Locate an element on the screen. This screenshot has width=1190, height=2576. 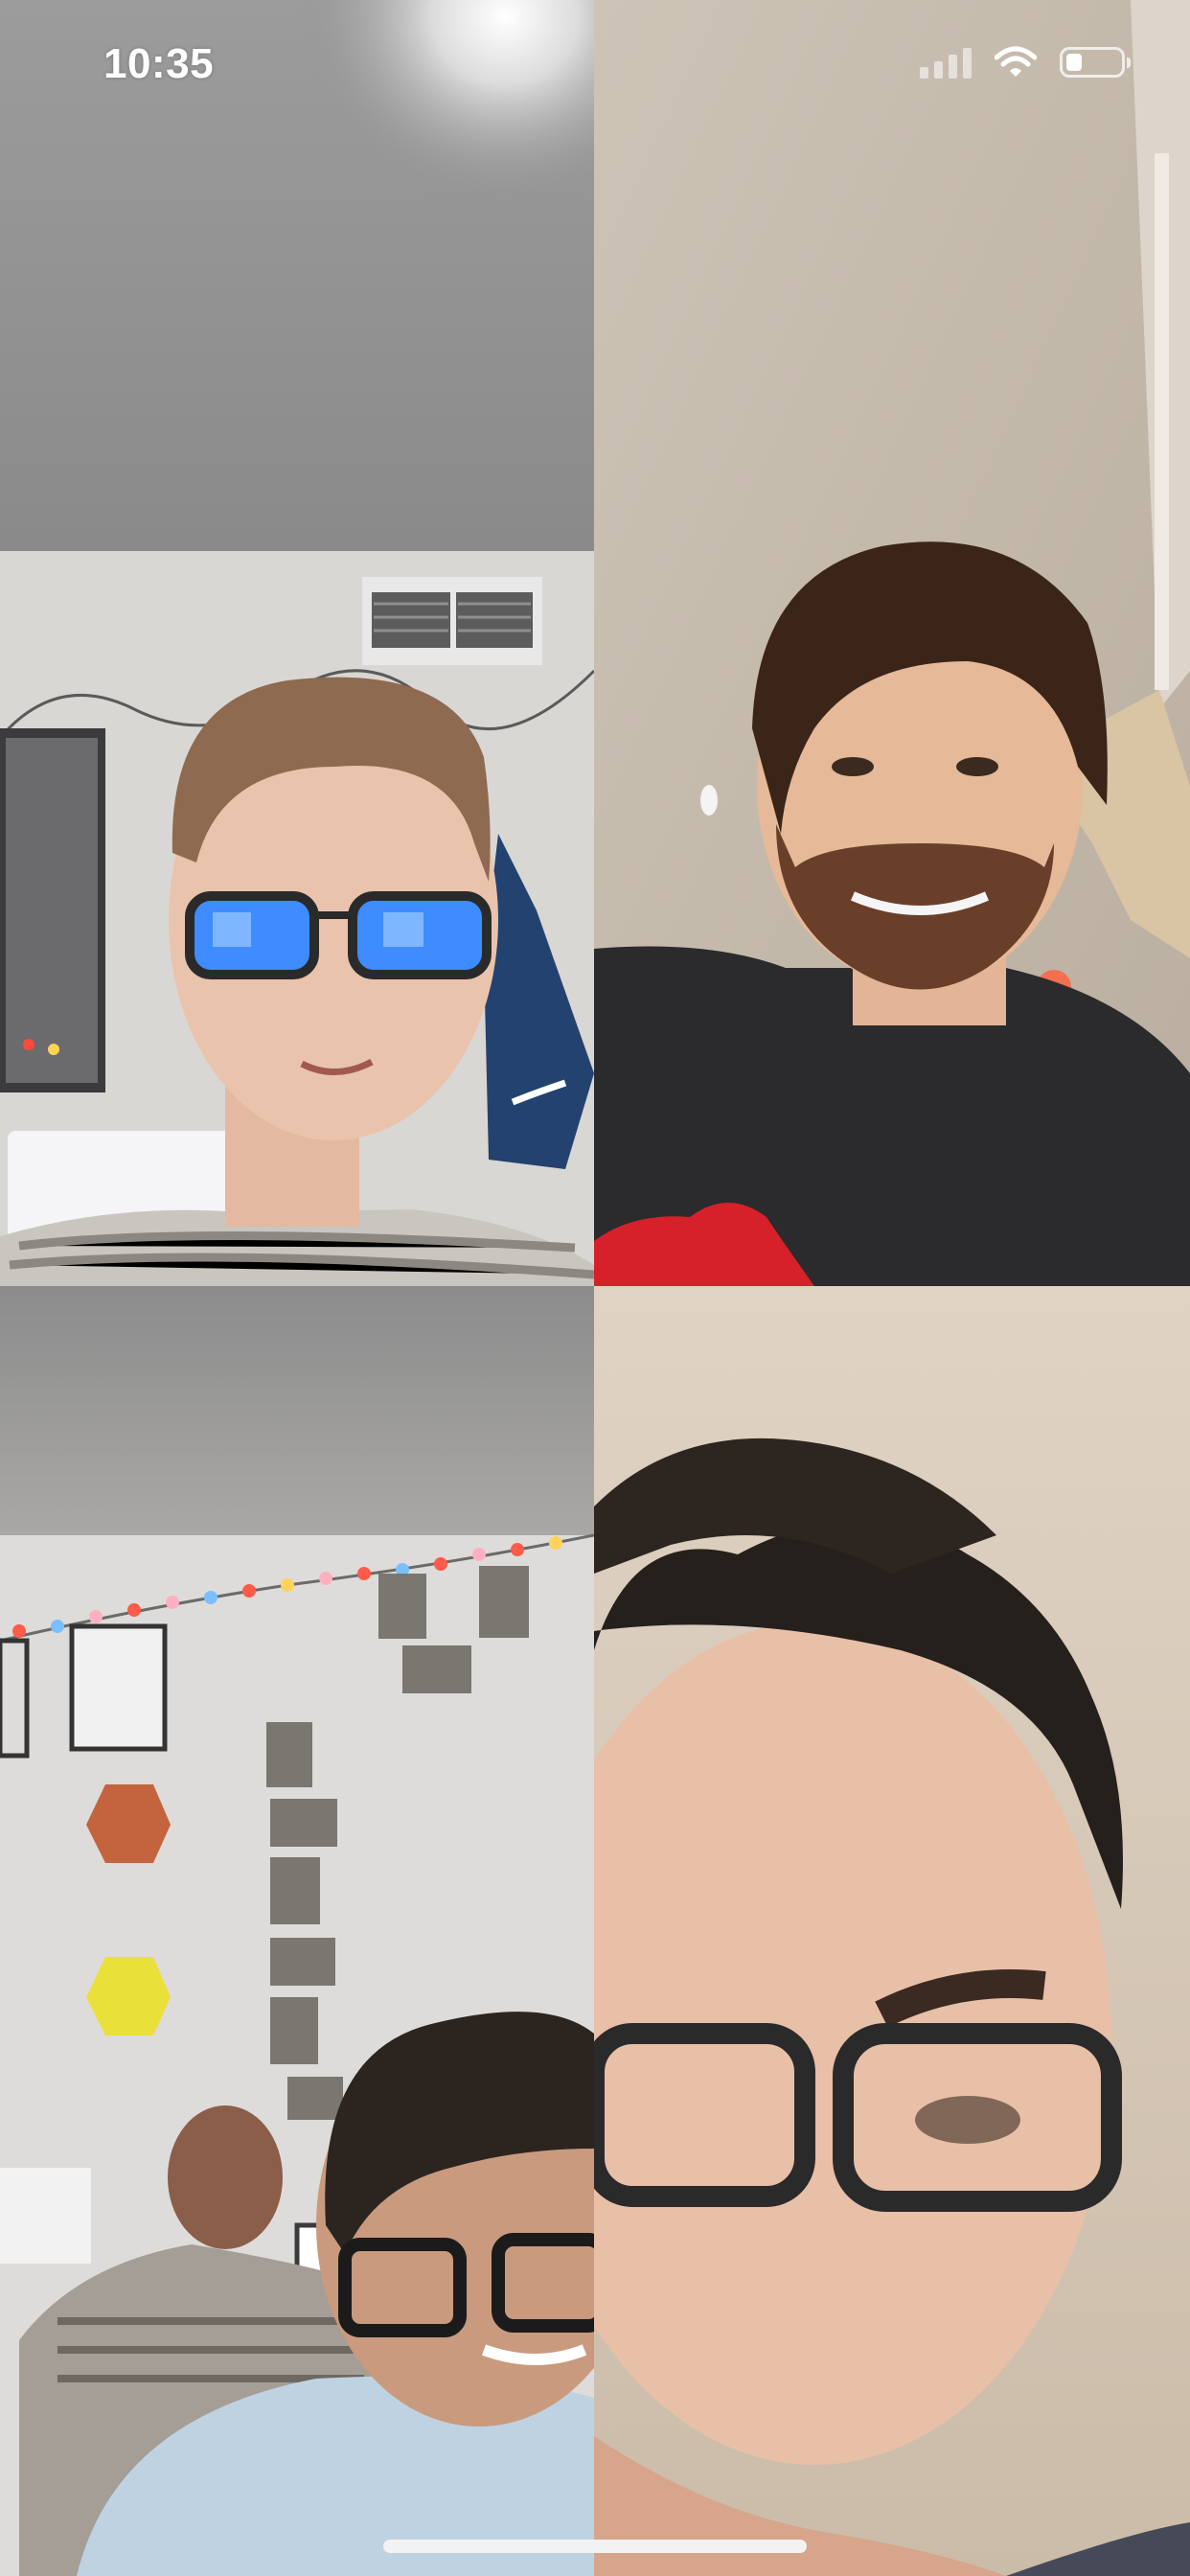
home-indicator is located at coordinates (595, 2546).